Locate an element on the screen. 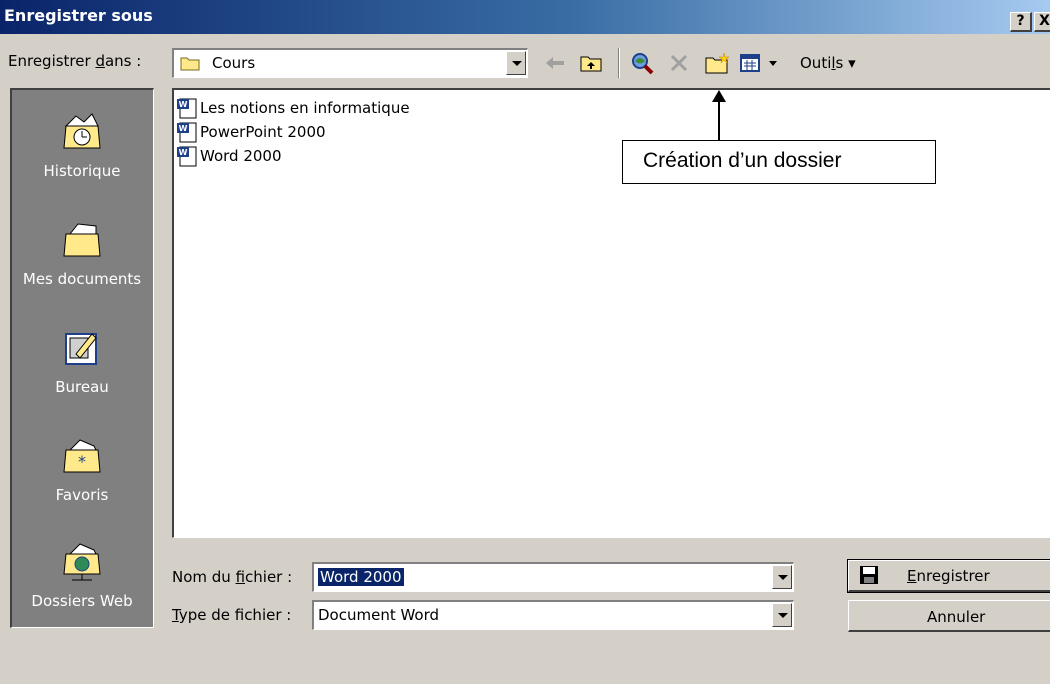 The width and height of the screenshot is (1050, 684). look-in-label-accel: d is located at coordinates (100, 61).